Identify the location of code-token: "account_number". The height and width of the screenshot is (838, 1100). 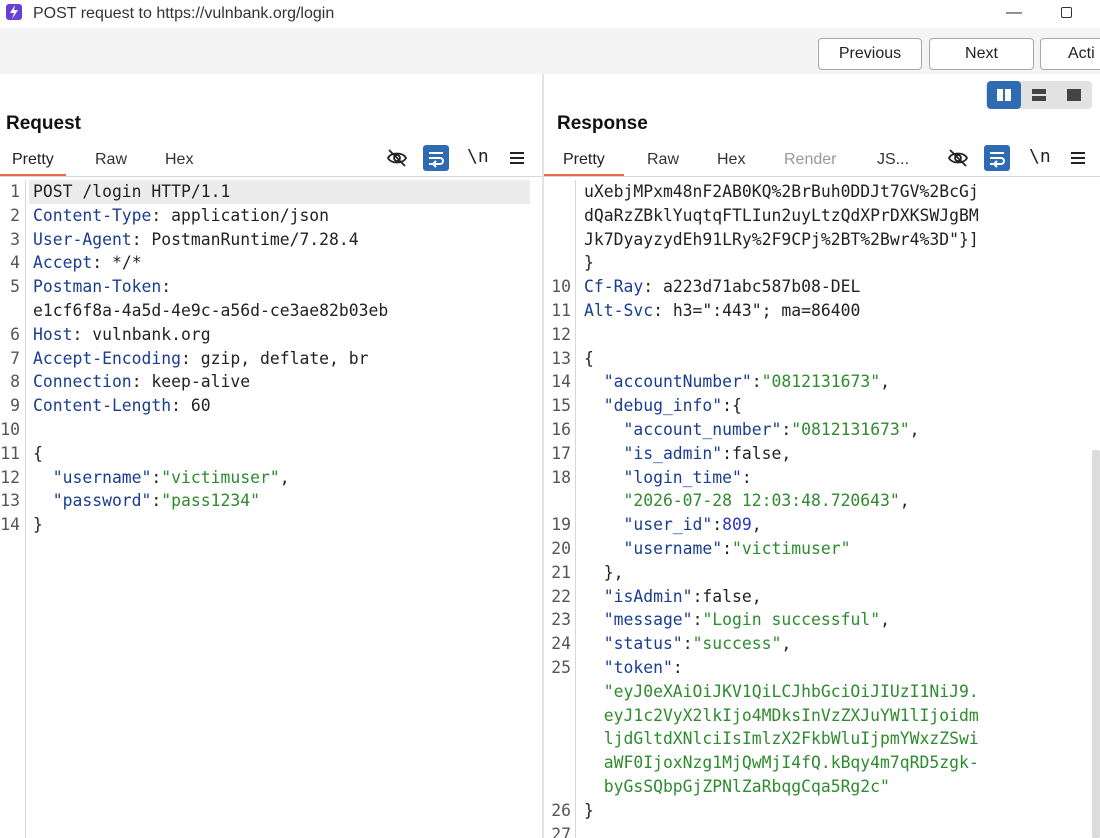
(683, 429).